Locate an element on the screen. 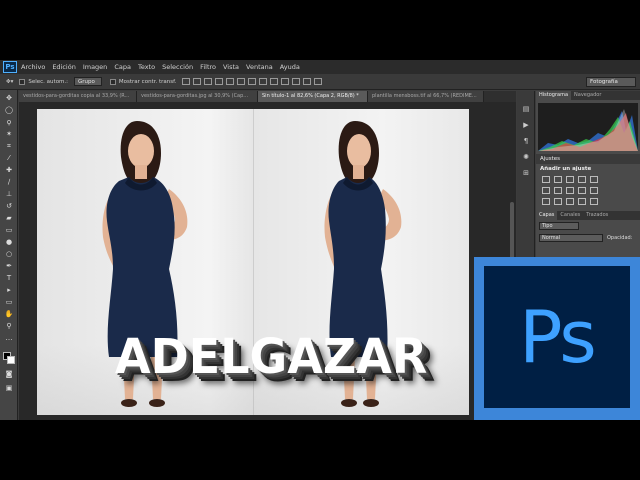 Image resolution: width=640 pixels, height=480 pixels. healing-brush-tool-icon: ✚ is located at coordinates (9, 170).